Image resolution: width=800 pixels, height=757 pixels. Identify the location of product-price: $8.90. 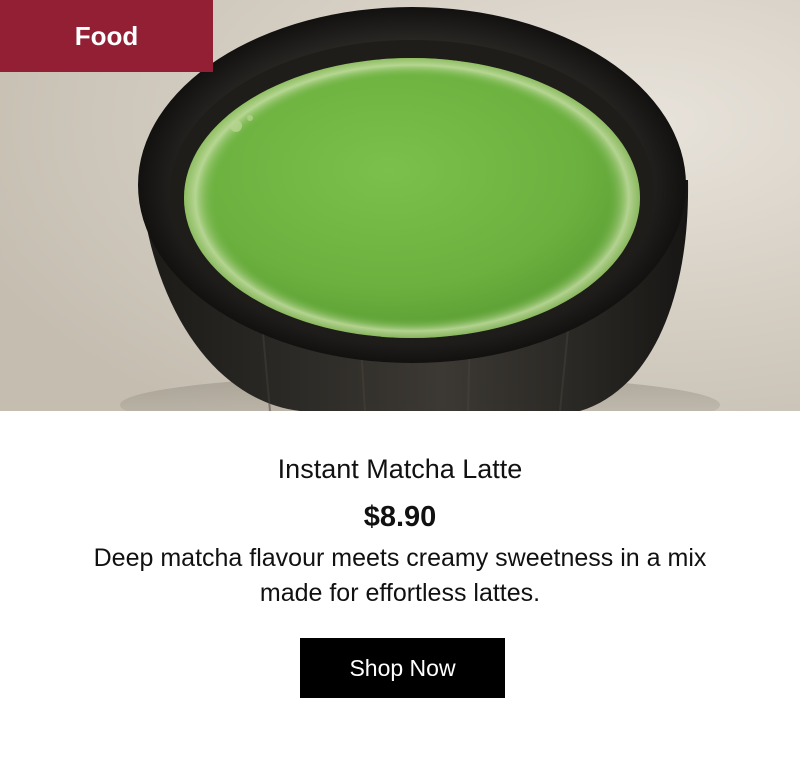
(400, 517).